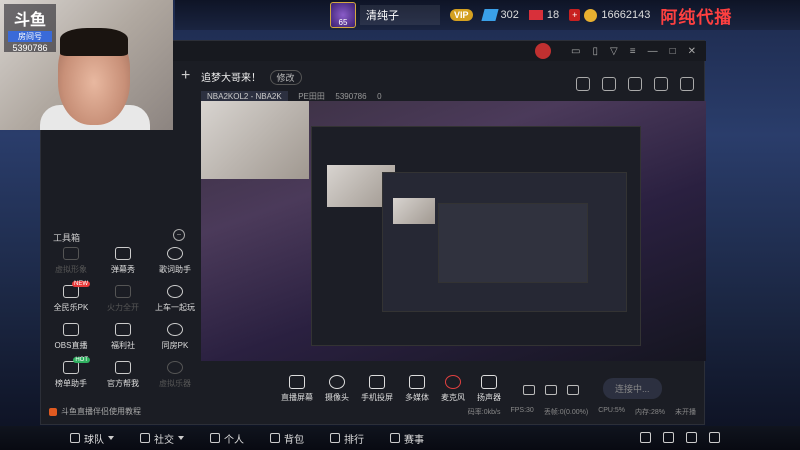  I want to click on shirt-icon: ▽, so click(614, 51).